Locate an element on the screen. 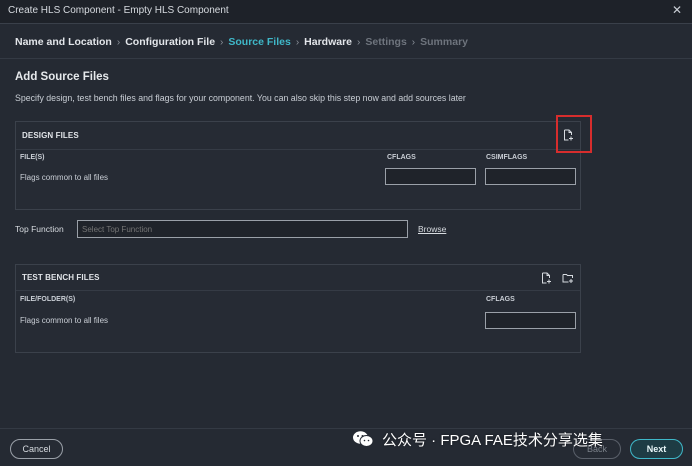 This screenshot has width=692, height=466. wechat-icon is located at coordinates (363, 439).